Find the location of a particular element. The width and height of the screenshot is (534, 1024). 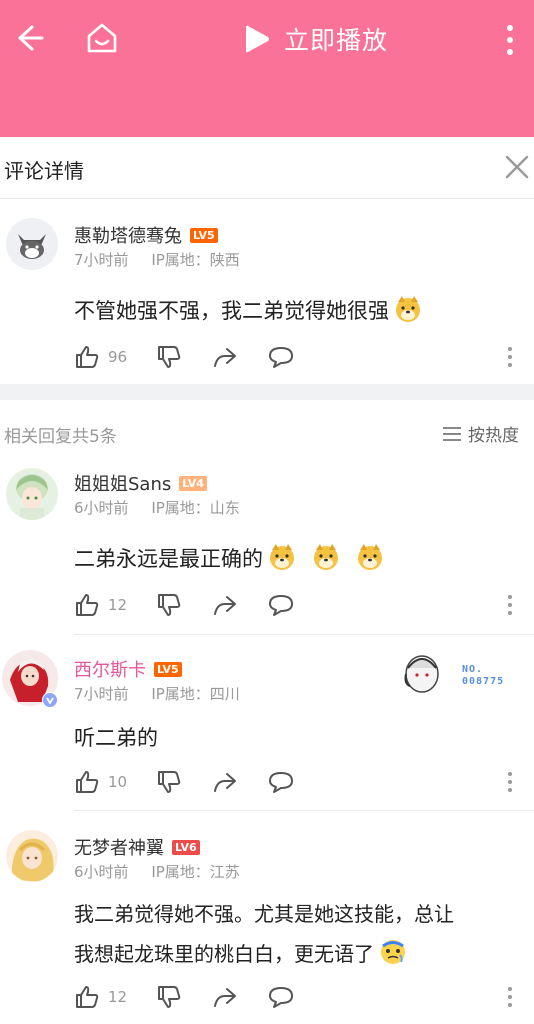

comment-text-content: 不管她强不强，我二弟觉得她很强 is located at coordinates (231, 311).